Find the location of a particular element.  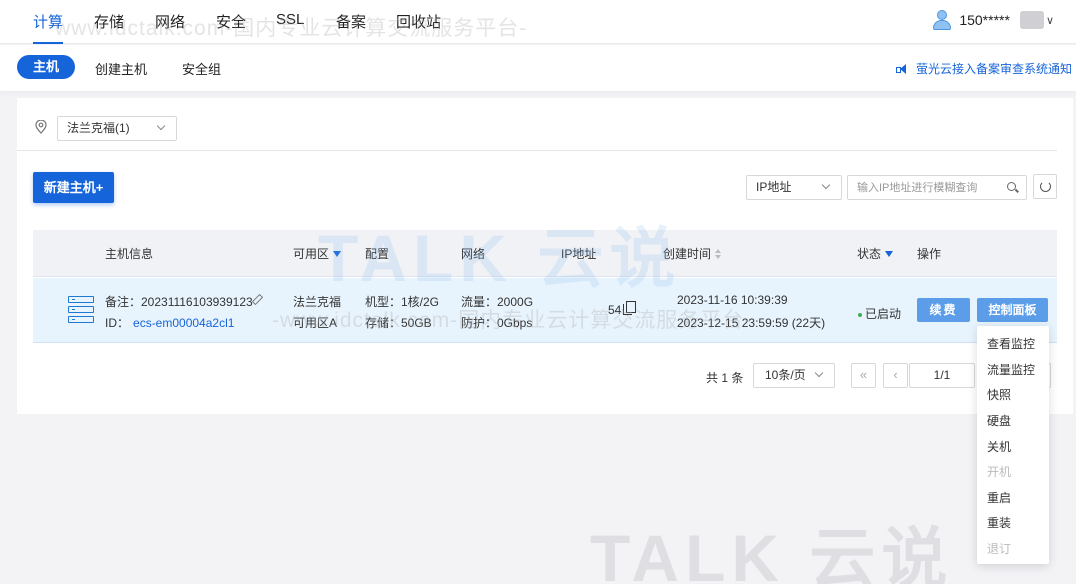

menu-item-unsubscribe: 退订 is located at coordinates (999, 548).